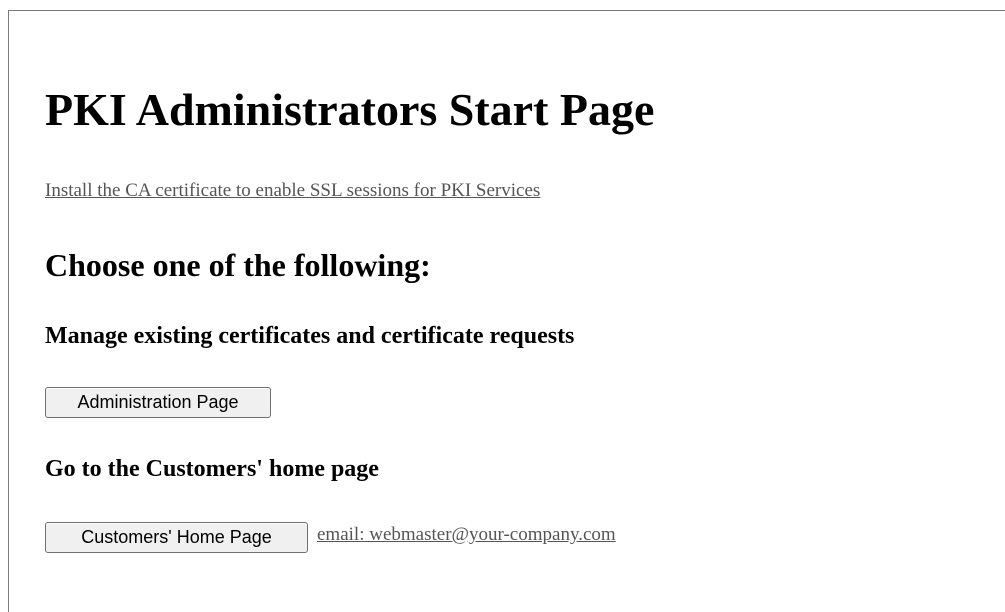 This screenshot has height=612, width=1005. I want to click on webmaster-email-link: email: webmaster@your-company.com, so click(466, 534).